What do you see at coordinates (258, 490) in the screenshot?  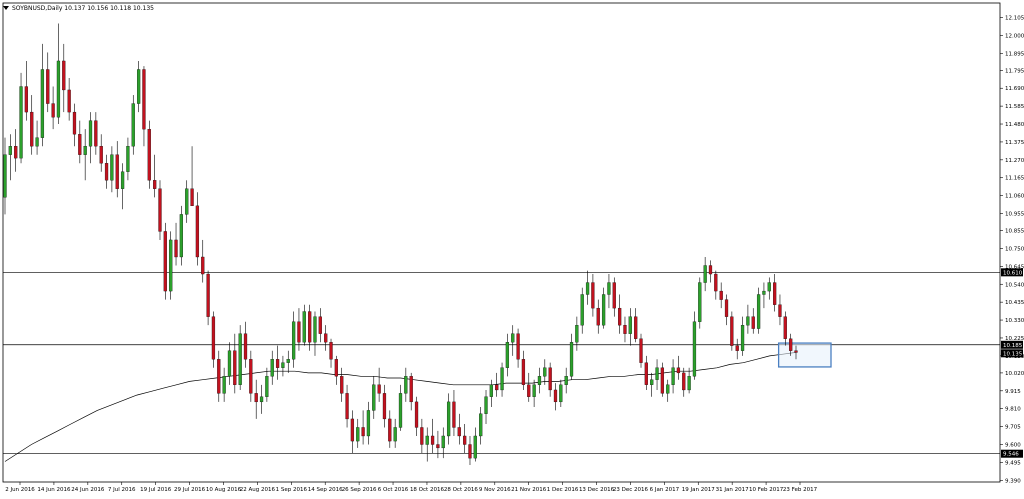 I see `x-tick-label: 22 Aug 2016` at bounding box center [258, 490].